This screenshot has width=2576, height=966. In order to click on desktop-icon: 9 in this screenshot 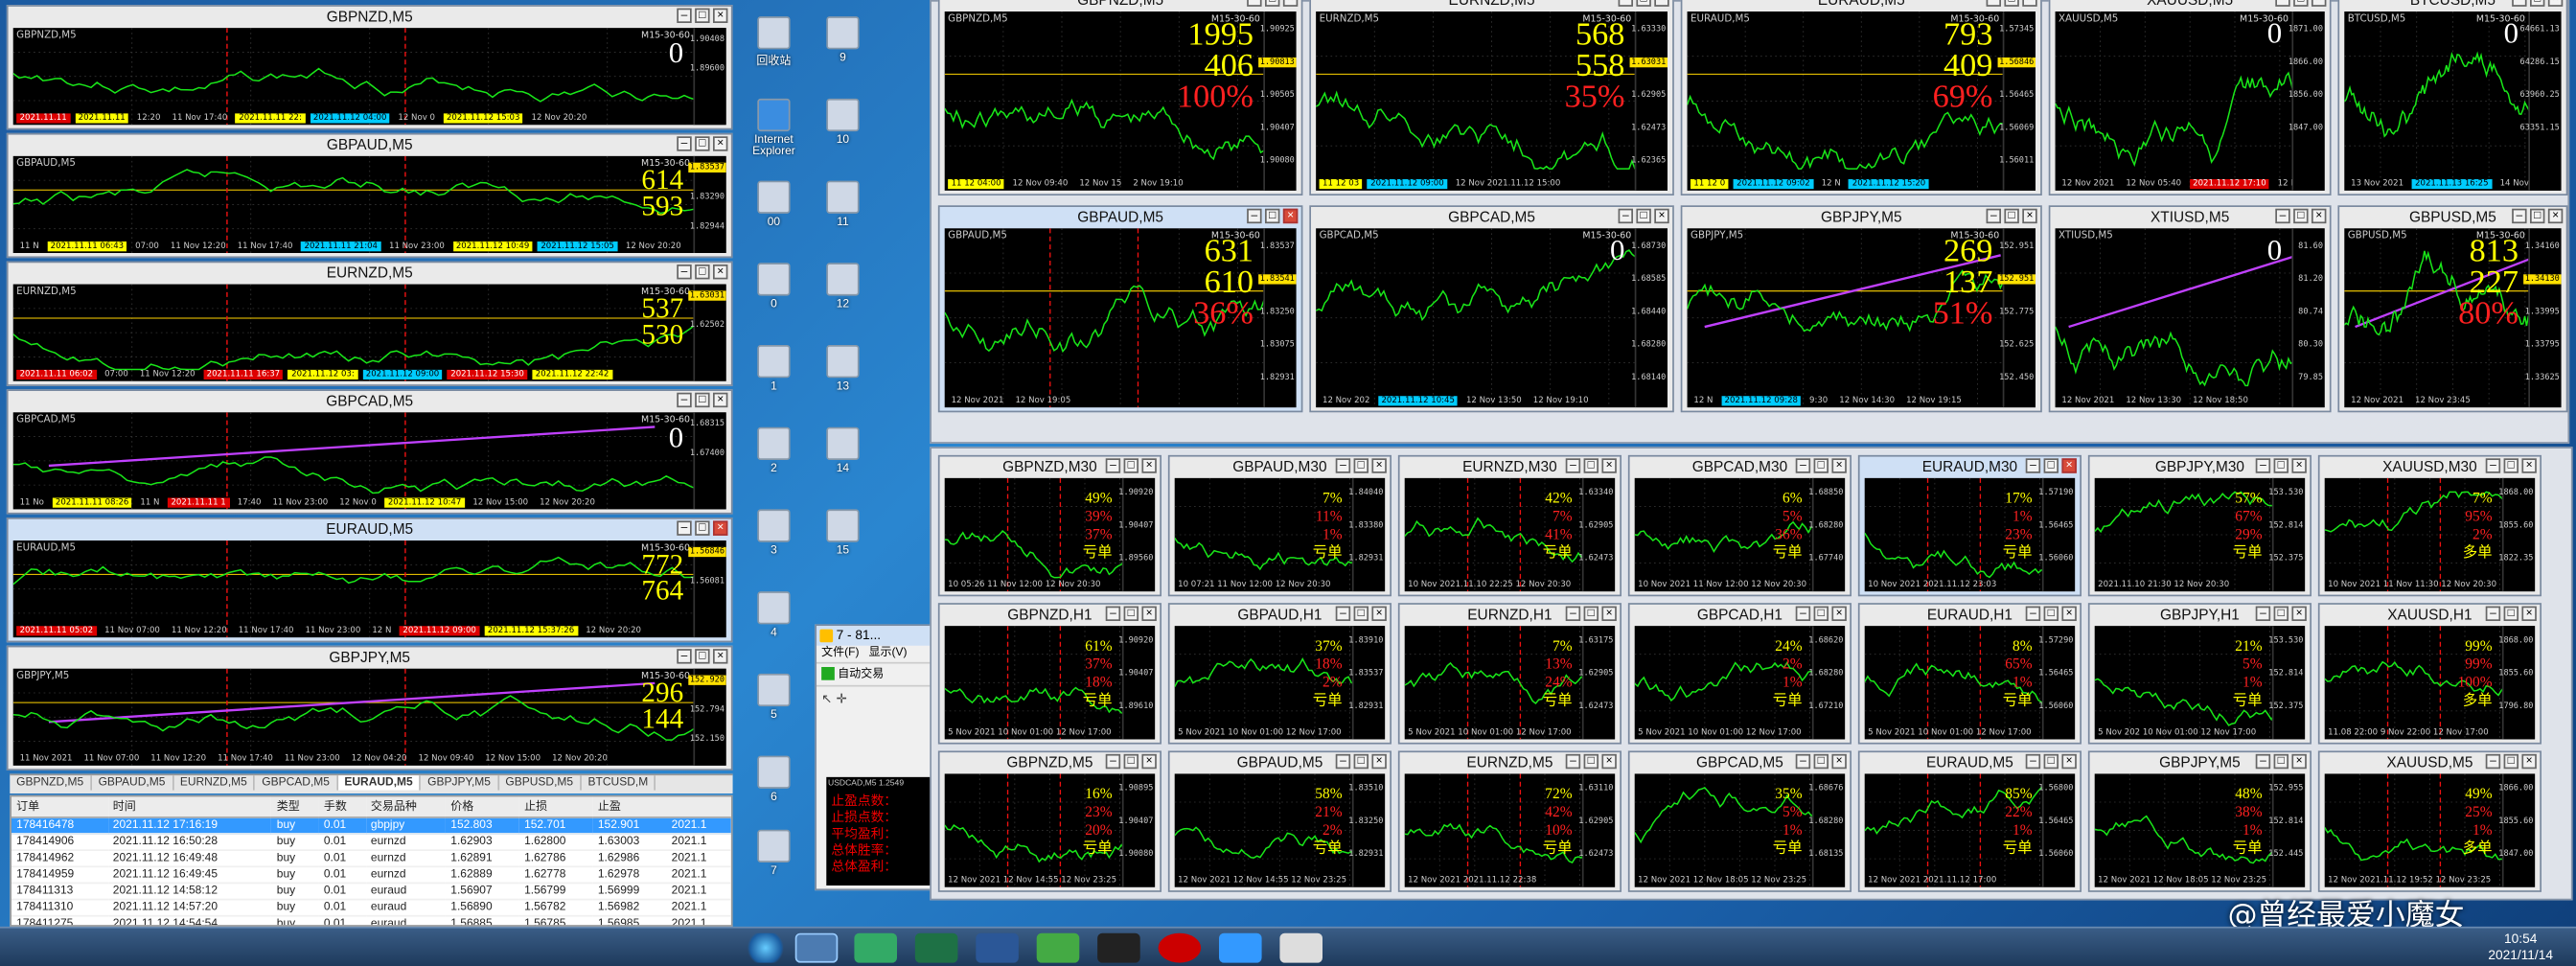, I will do `click(842, 40)`.